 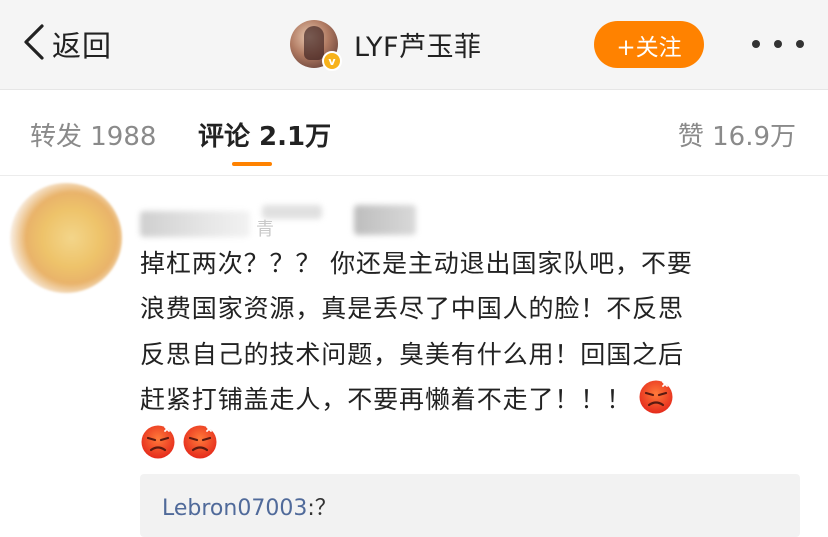 I want to click on chevron-left-icon, so click(x=34, y=44).